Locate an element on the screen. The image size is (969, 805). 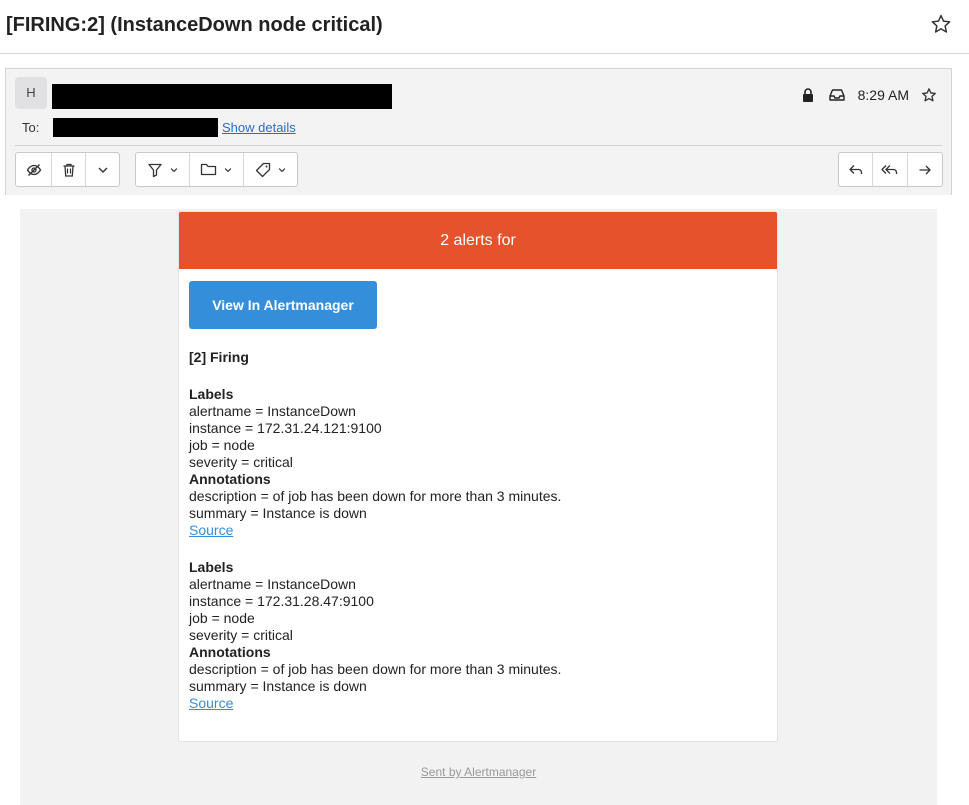
reply-all-icon is located at coordinates (890, 170).